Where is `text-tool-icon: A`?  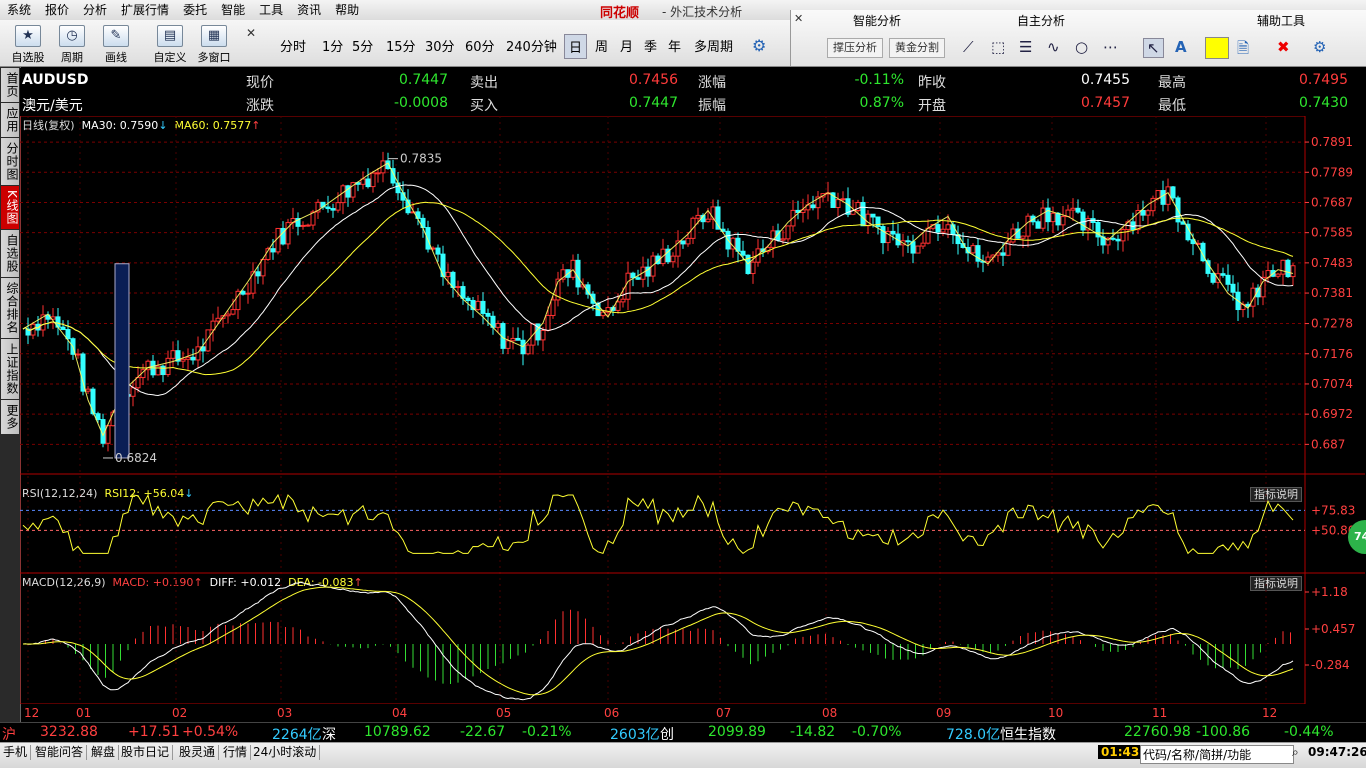 text-tool-icon: A is located at coordinates (1181, 47).